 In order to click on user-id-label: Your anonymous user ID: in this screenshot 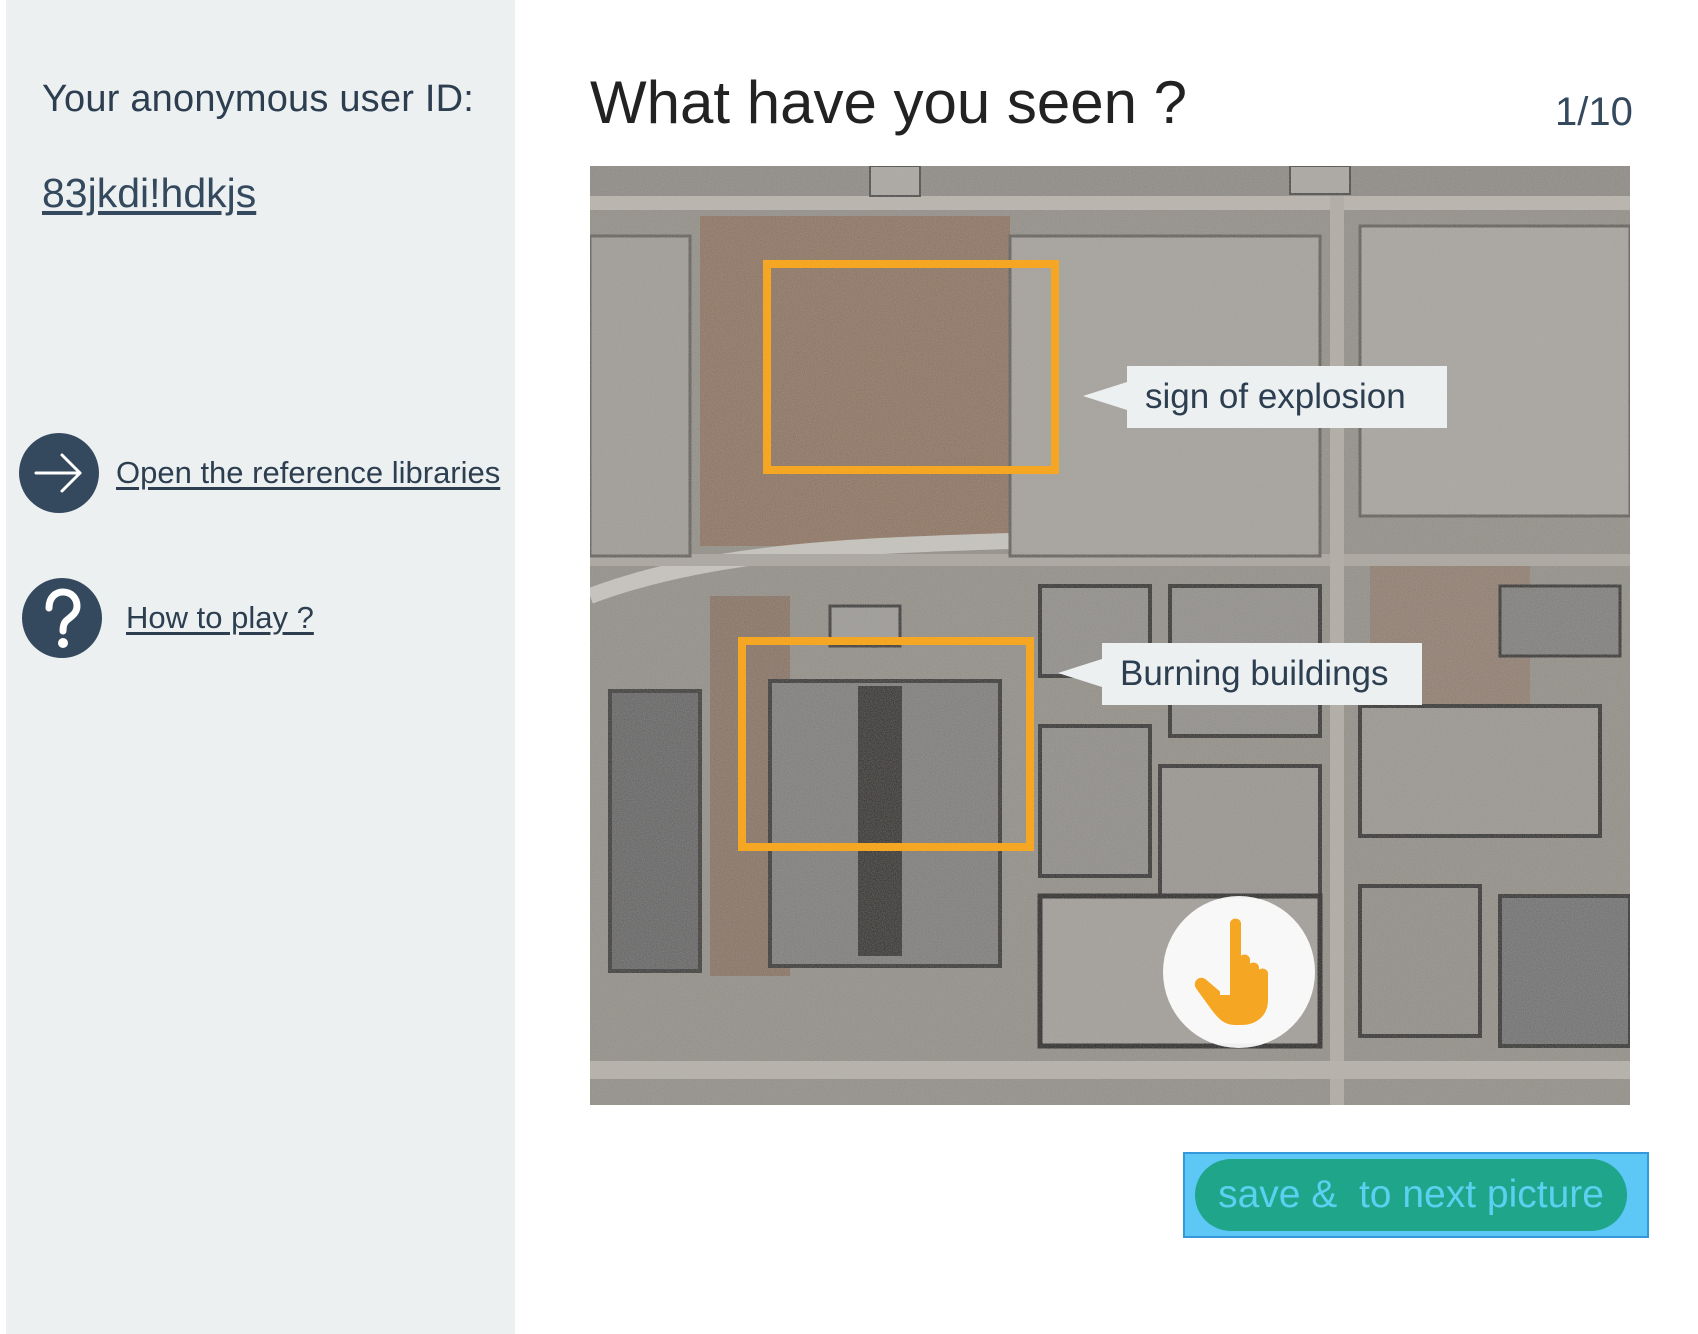, I will do `click(258, 99)`.